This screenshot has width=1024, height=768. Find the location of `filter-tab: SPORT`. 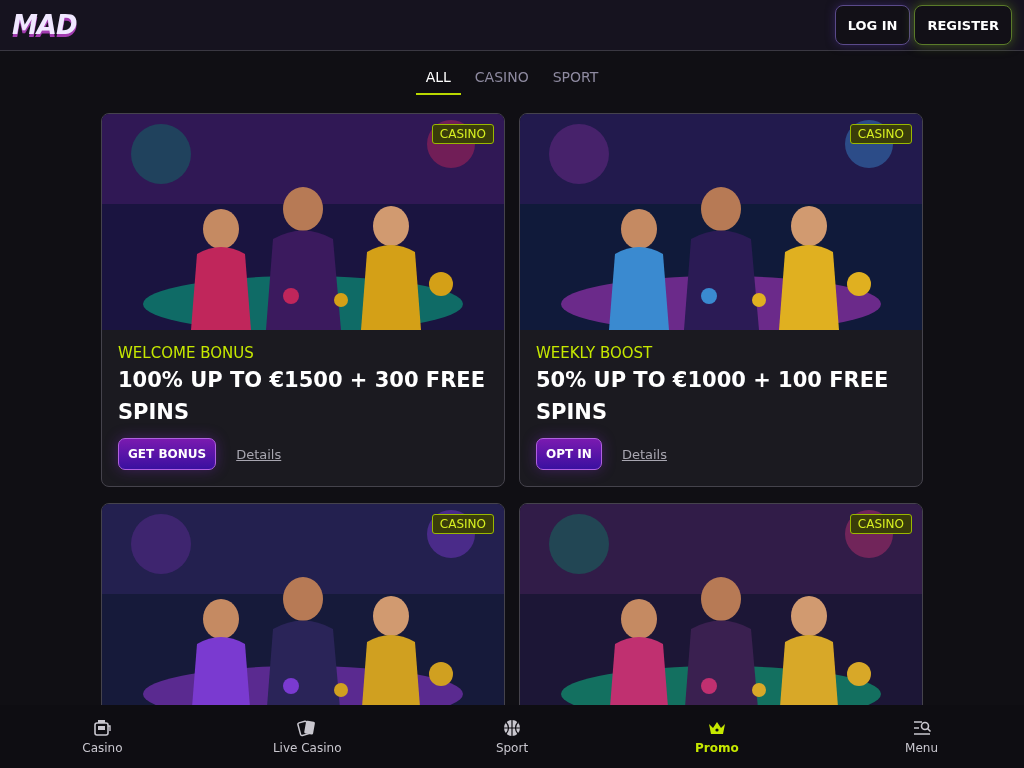

filter-tab: SPORT is located at coordinates (575, 80).